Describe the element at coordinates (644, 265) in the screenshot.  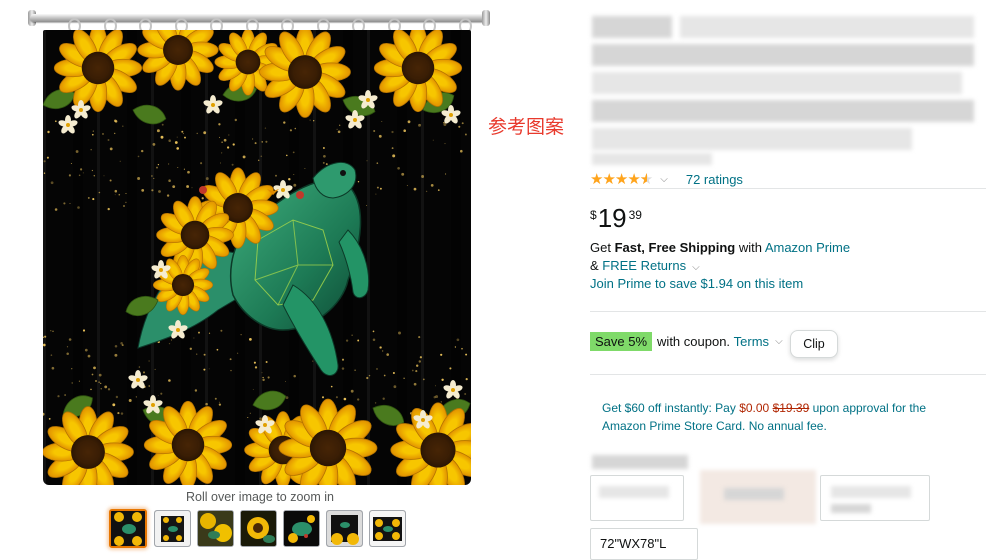
I see `free-returns-link: FREE Returns` at that location.